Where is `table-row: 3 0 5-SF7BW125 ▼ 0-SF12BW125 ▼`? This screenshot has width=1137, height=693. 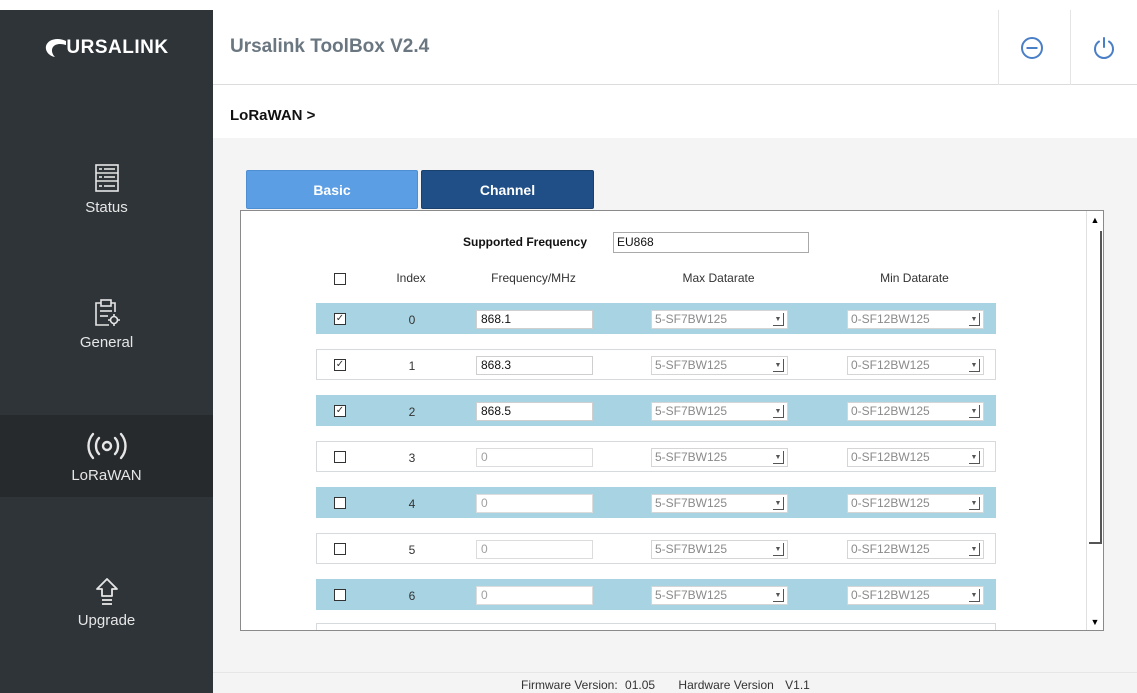 table-row: 3 0 5-SF7BW125 ▼ 0-SF12BW125 ▼ is located at coordinates (656, 456).